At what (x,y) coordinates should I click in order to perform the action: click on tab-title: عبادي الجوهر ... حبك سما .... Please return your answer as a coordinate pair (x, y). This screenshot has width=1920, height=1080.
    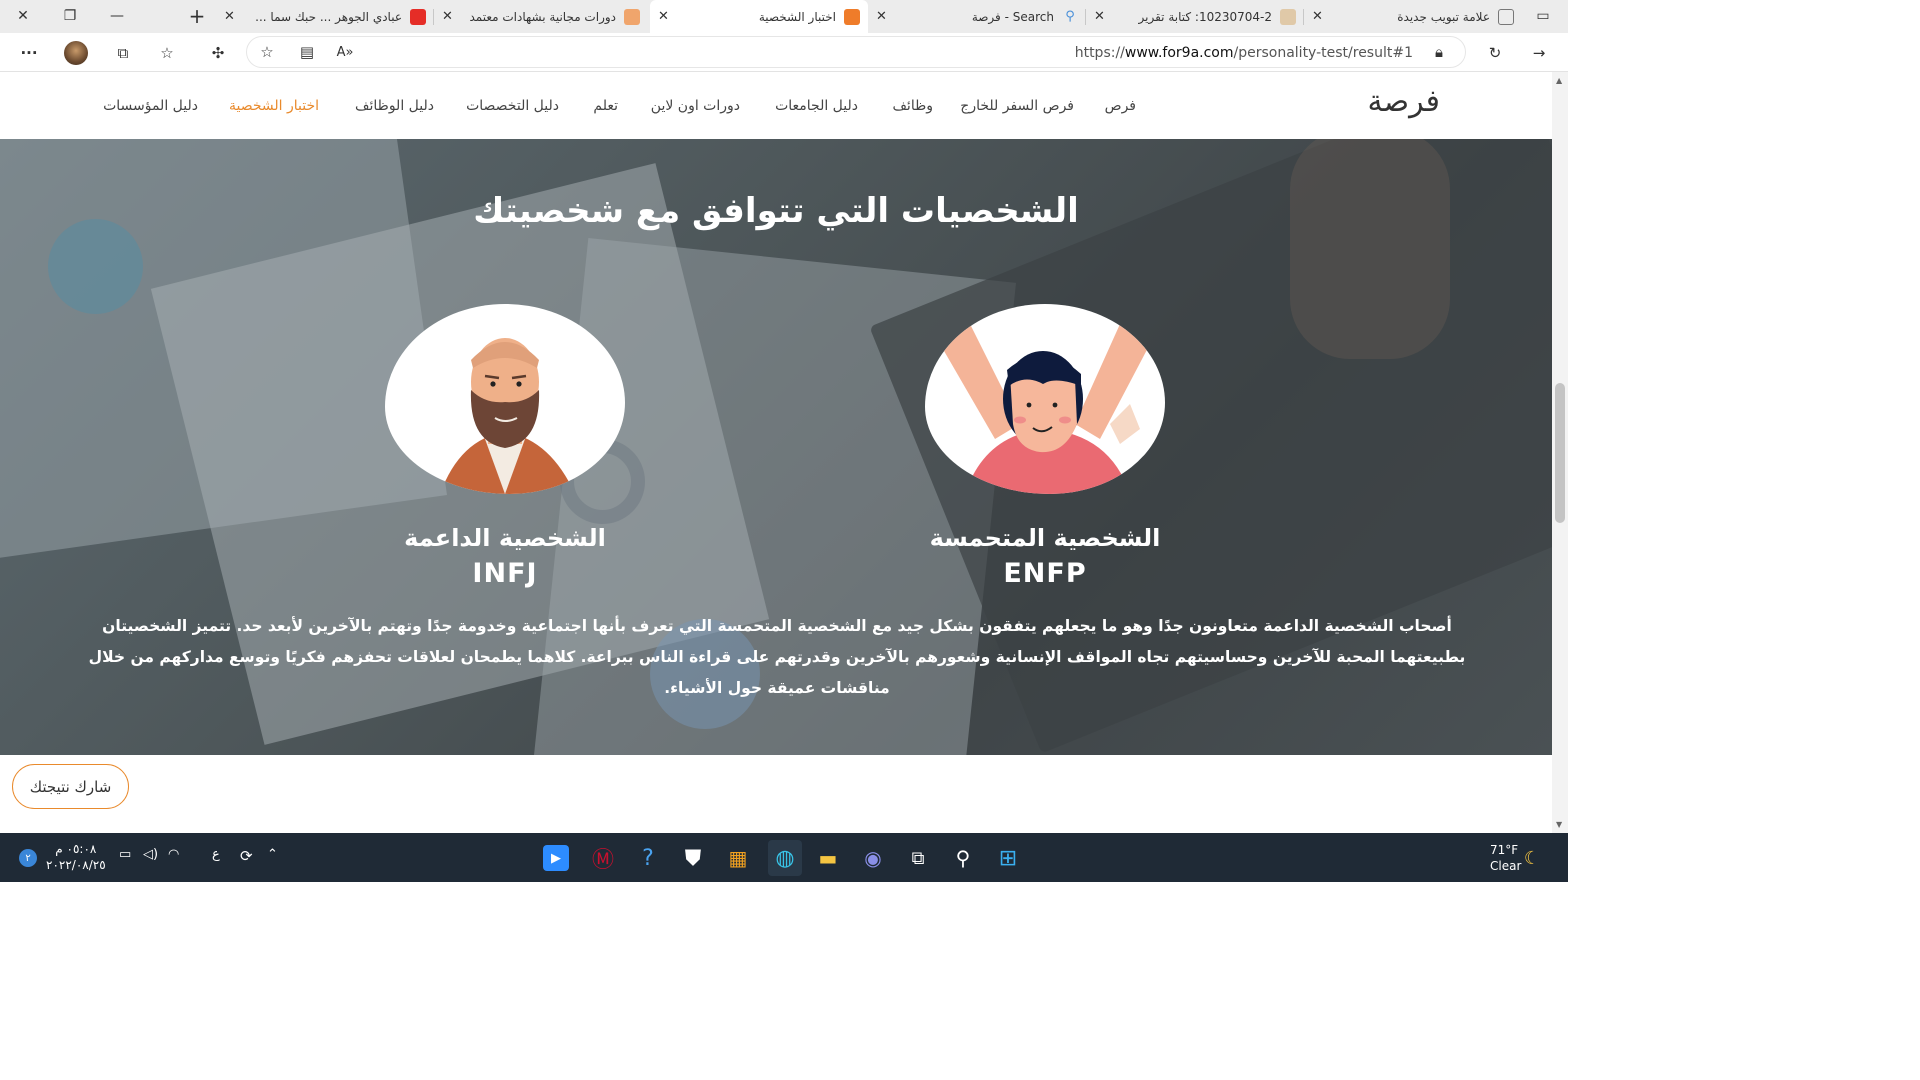
    Looking at the image, I should click on (328, 16).